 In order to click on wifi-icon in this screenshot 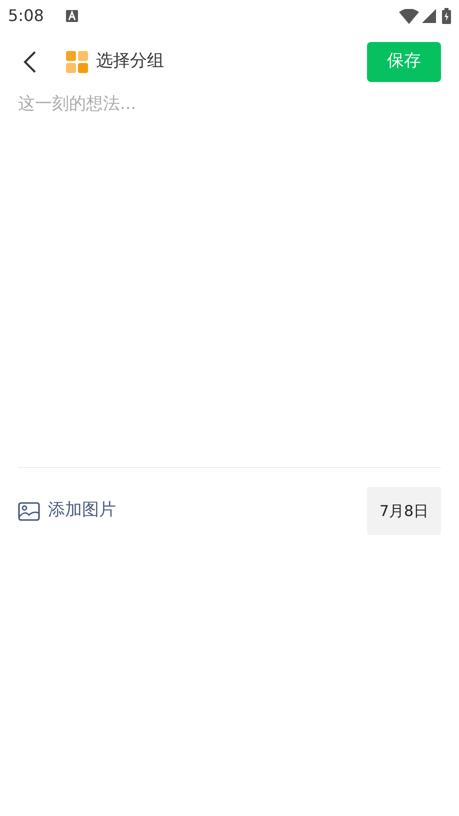, I will do `click(409, 16)`.